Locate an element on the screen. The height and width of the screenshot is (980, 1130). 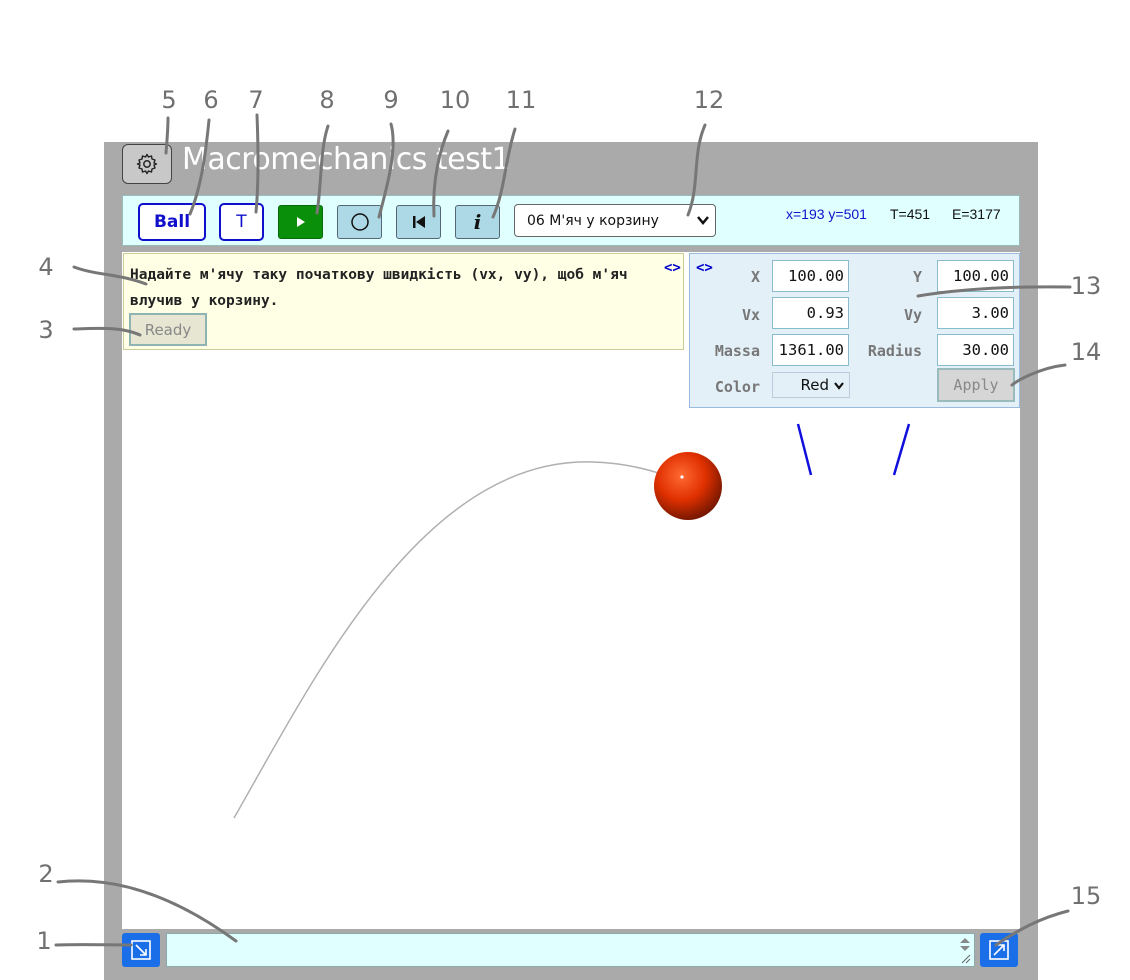
collapse-button is located at coordinates (141, 950).